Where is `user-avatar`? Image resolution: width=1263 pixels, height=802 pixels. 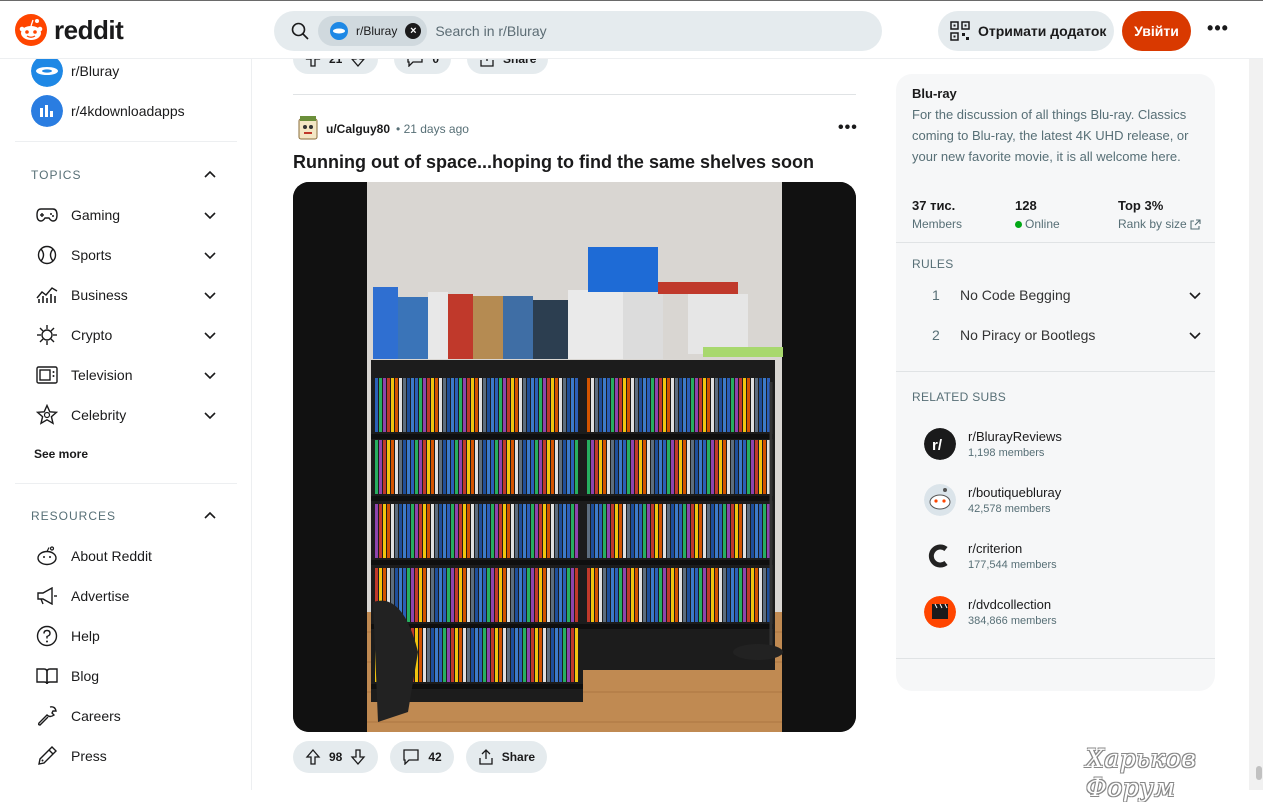 user-avatar is located at coordinates (308, 129).